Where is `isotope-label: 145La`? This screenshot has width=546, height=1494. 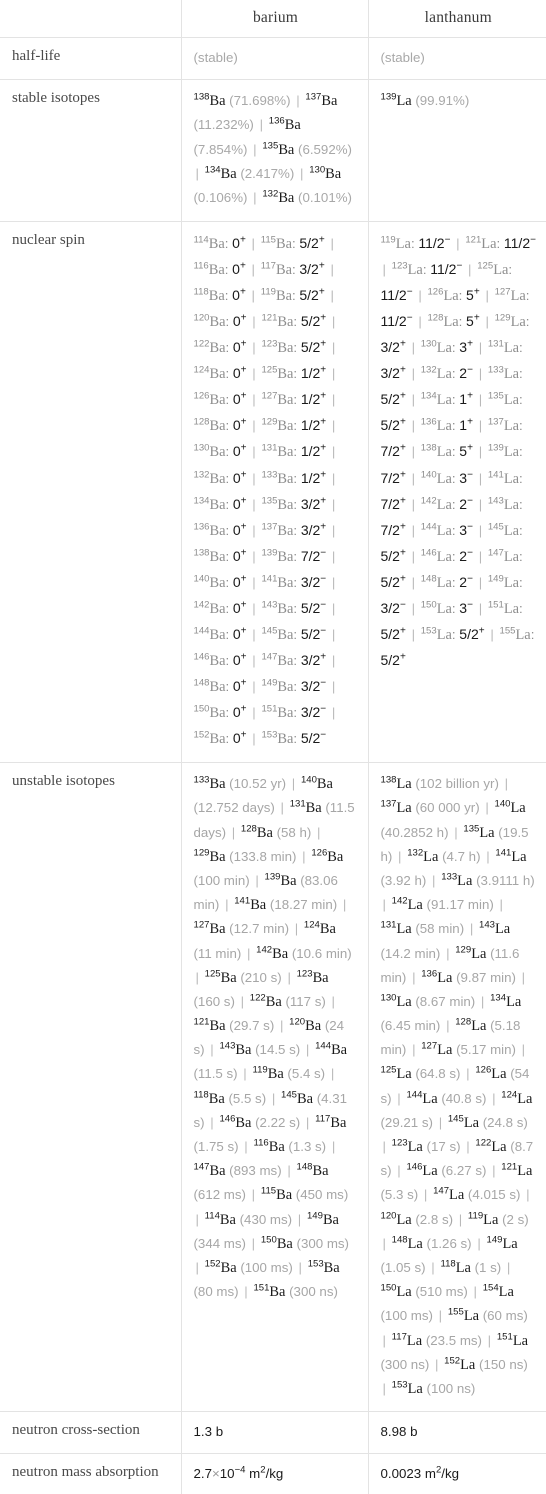 isotope-label: 145La is located at coordinates (503, 530).